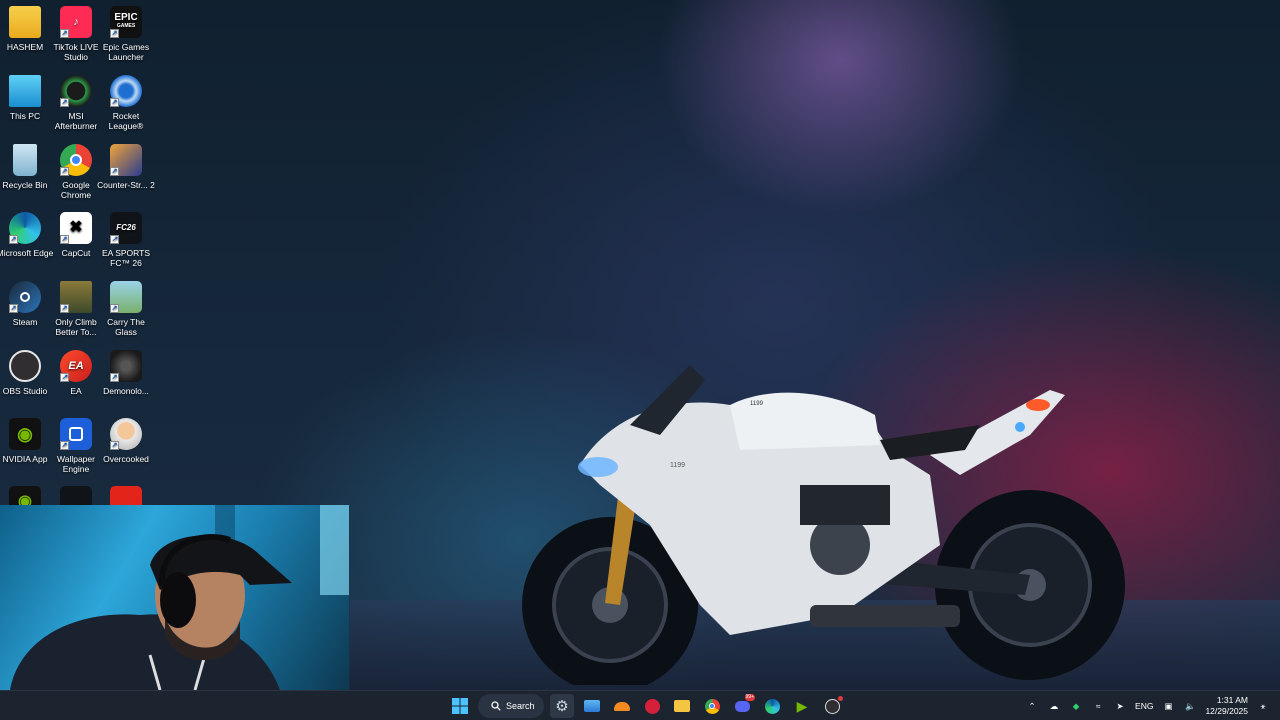 This screenshot has width=1280, height=720. Describe the element at coordinates (126, 91) in the screenshot. I see `rocket-league-icon: ↗` at that location.